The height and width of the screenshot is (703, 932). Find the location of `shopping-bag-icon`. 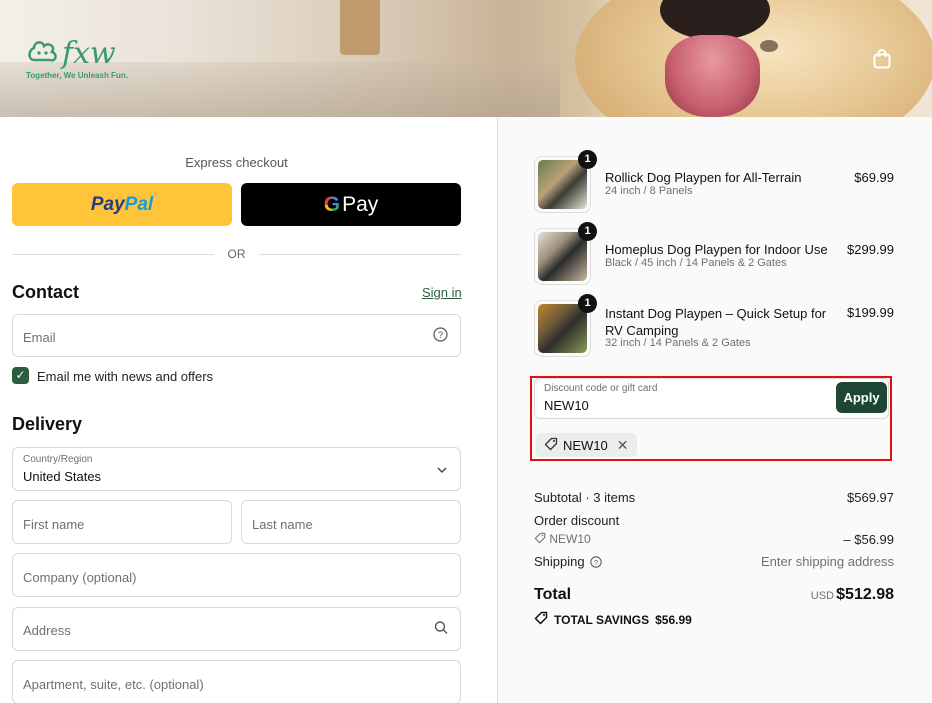

shopping-bag-icon is located at coordinates (882, 59).